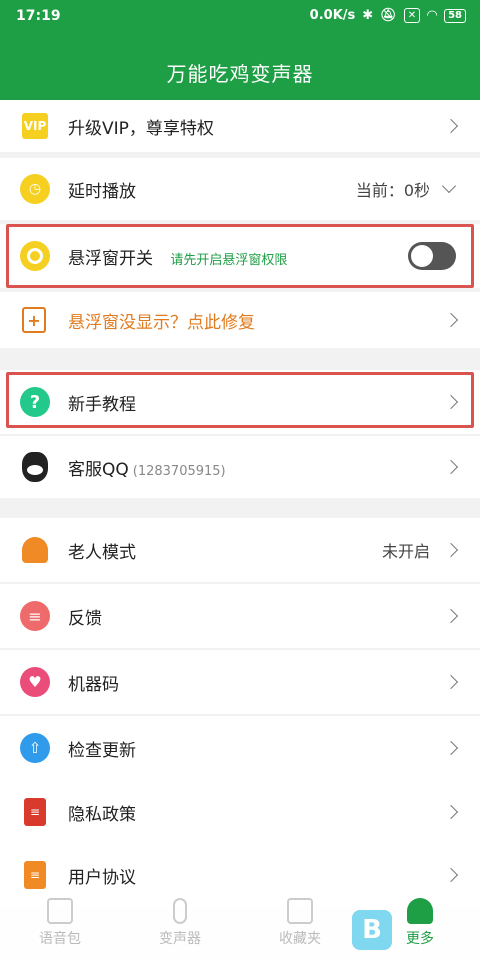 This screenshot has width=480, height=960. I want to click on qq-penguin-icon, so click(35, 467).